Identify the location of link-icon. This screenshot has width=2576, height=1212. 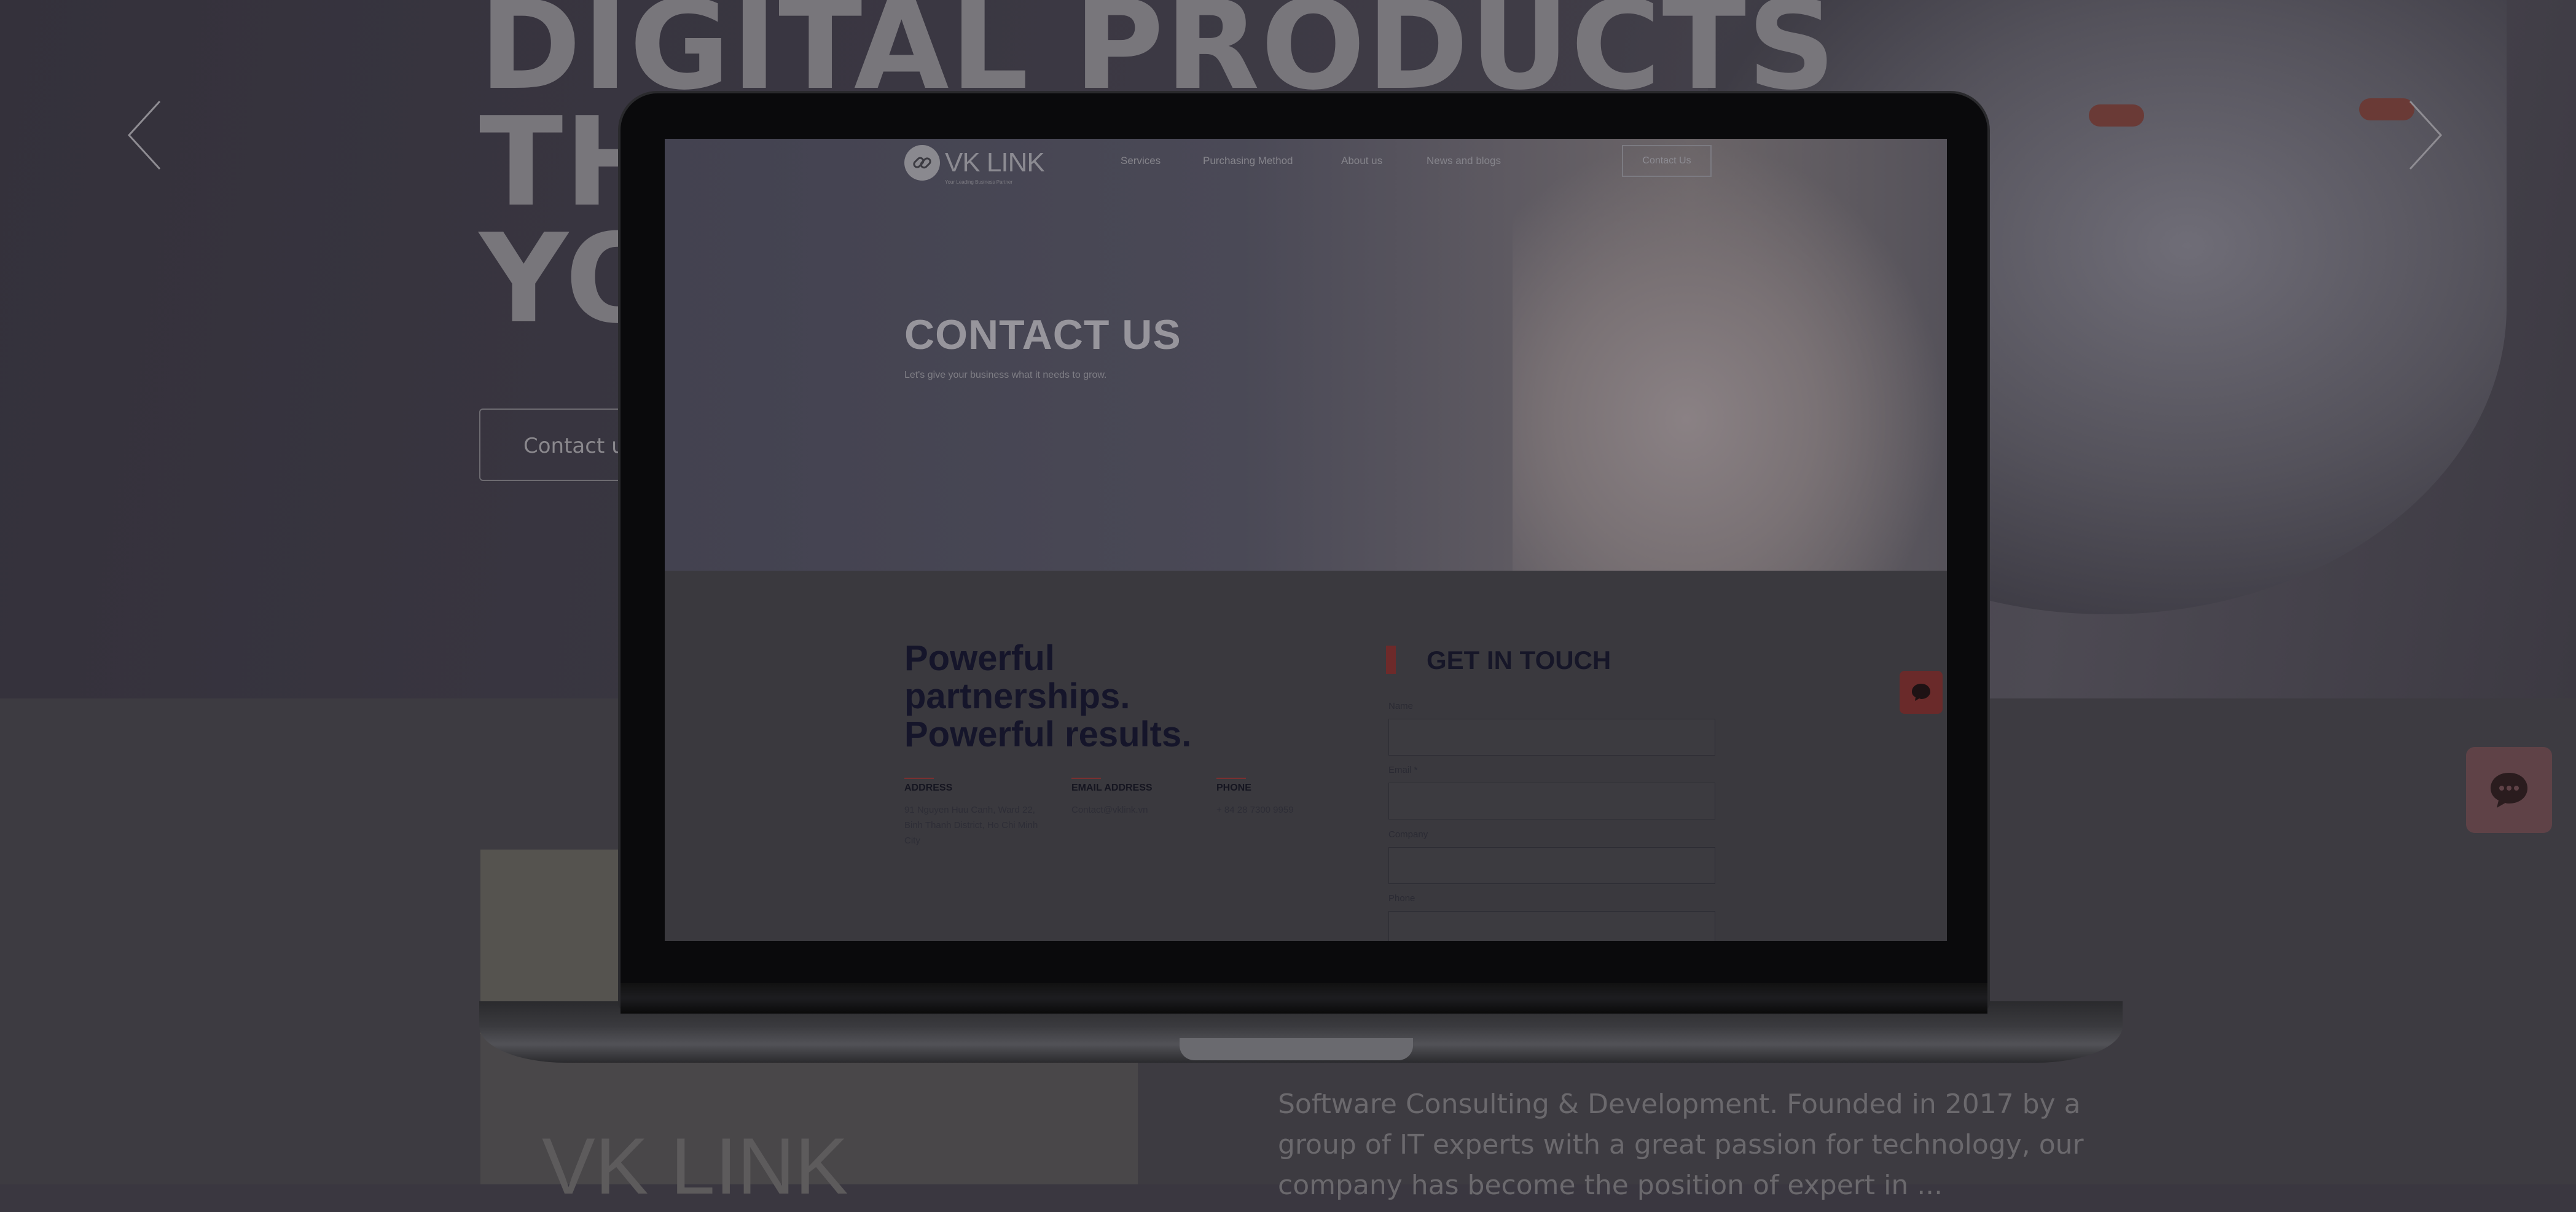
(922, 163).